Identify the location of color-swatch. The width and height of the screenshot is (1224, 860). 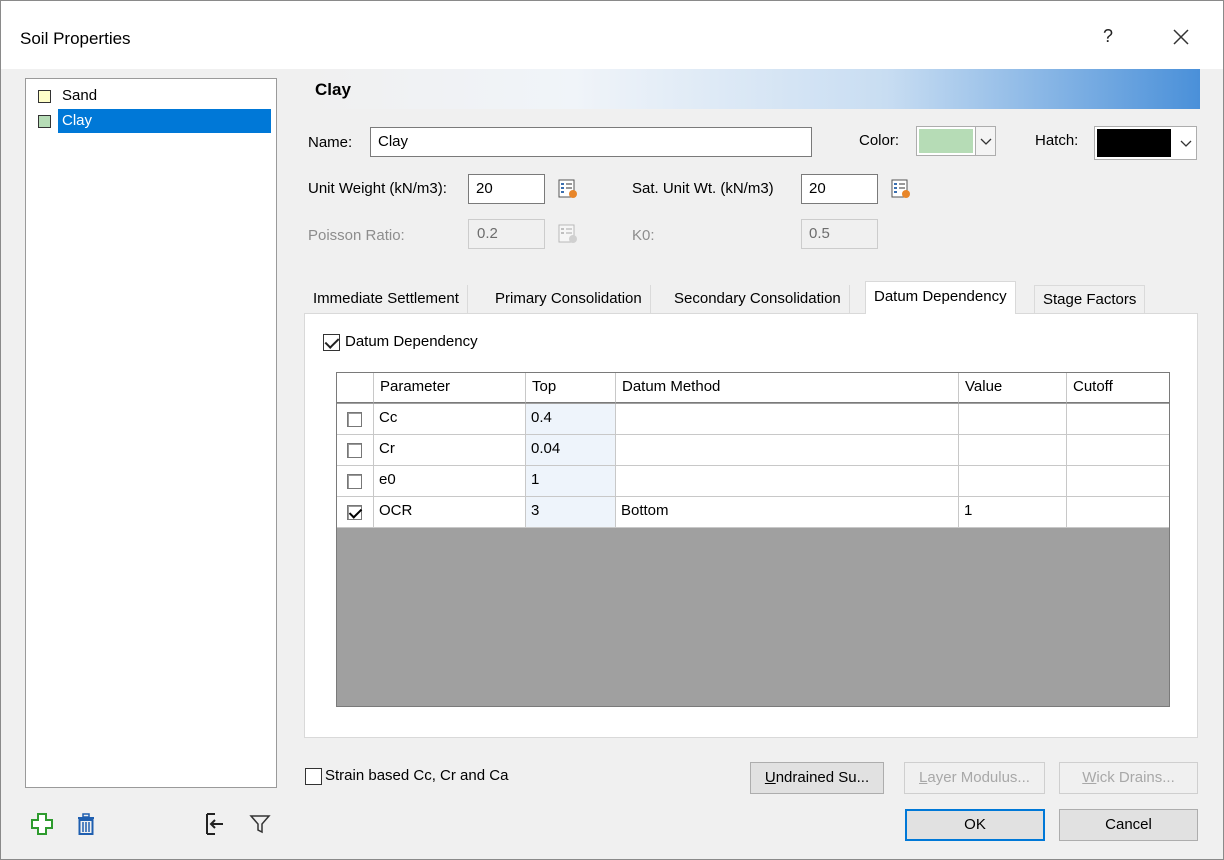
(946, 141).